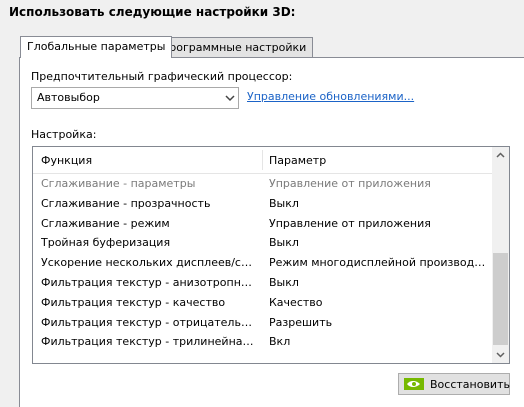 The width and height of the screenshot is (524, 407). What do you see at coordinates (234, 47) in the screenshot?
I see `tab-program-settings: Программные настройки` at bounding box center [234, 47].